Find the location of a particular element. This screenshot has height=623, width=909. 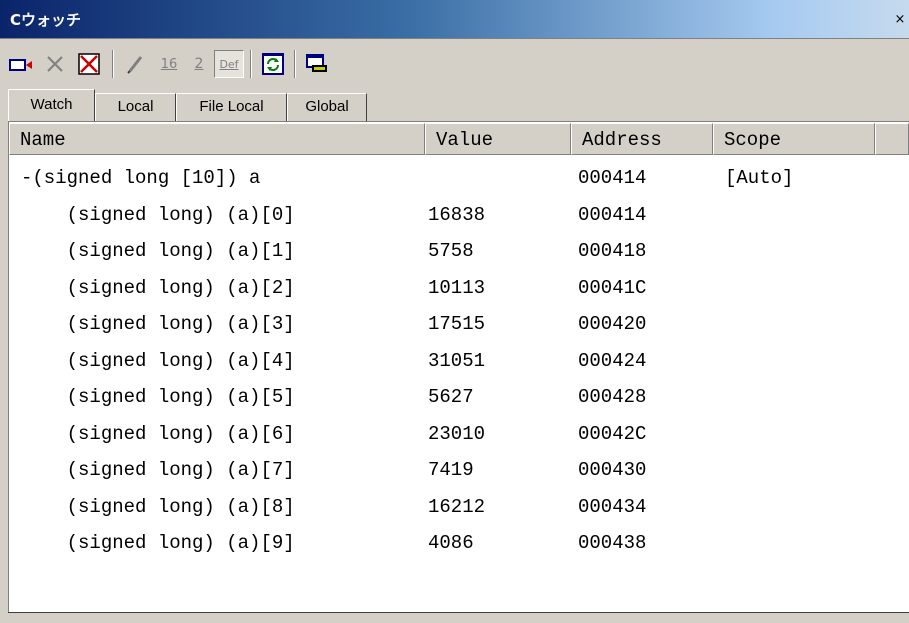

cell-name: (signed long) (a)[6] is located at coordinates (158, 433).